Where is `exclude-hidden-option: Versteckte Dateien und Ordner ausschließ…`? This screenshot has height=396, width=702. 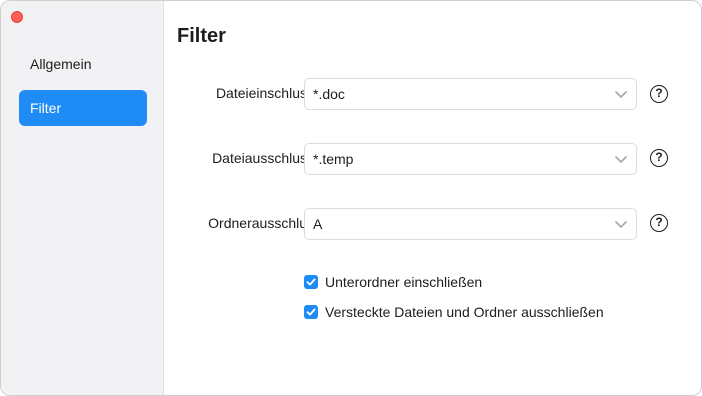
exclude-hidden-option: Versteckte Dateien und Ordner ausschließ… is located at coordinates (454, 312).